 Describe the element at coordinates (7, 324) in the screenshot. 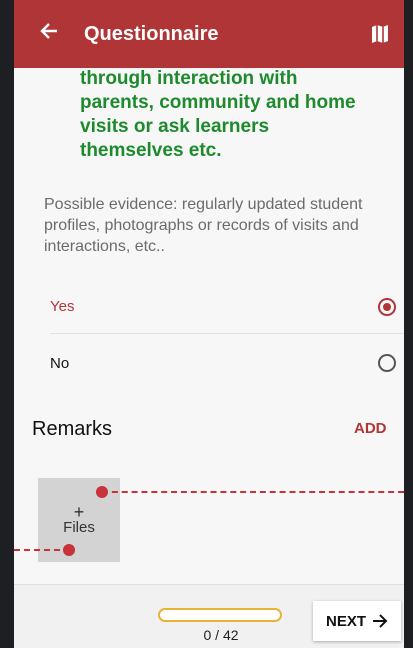

I see `left-edge` at that location.